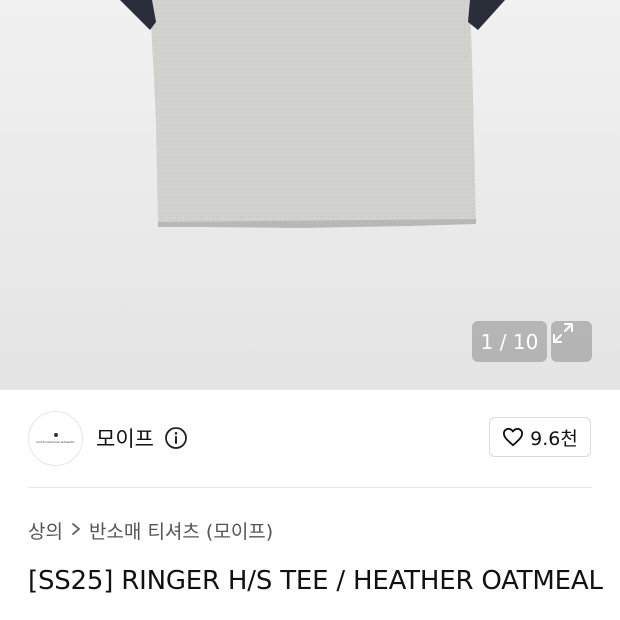 The image size is (620, 620). I want to click on breadcrumb: 상의 반소매 티셔츠 (모이프), so click(150, 530).